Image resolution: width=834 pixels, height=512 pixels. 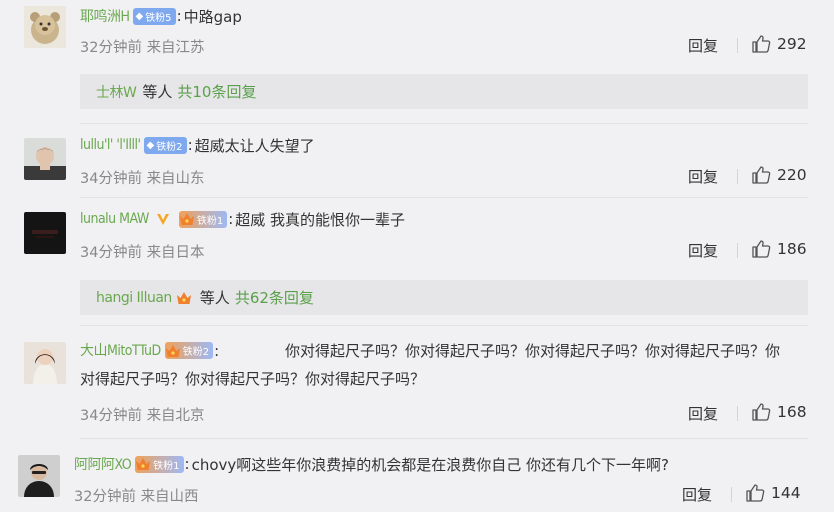 I want to click on sub-reply-username: 士林W, so click(x=116, y=92).